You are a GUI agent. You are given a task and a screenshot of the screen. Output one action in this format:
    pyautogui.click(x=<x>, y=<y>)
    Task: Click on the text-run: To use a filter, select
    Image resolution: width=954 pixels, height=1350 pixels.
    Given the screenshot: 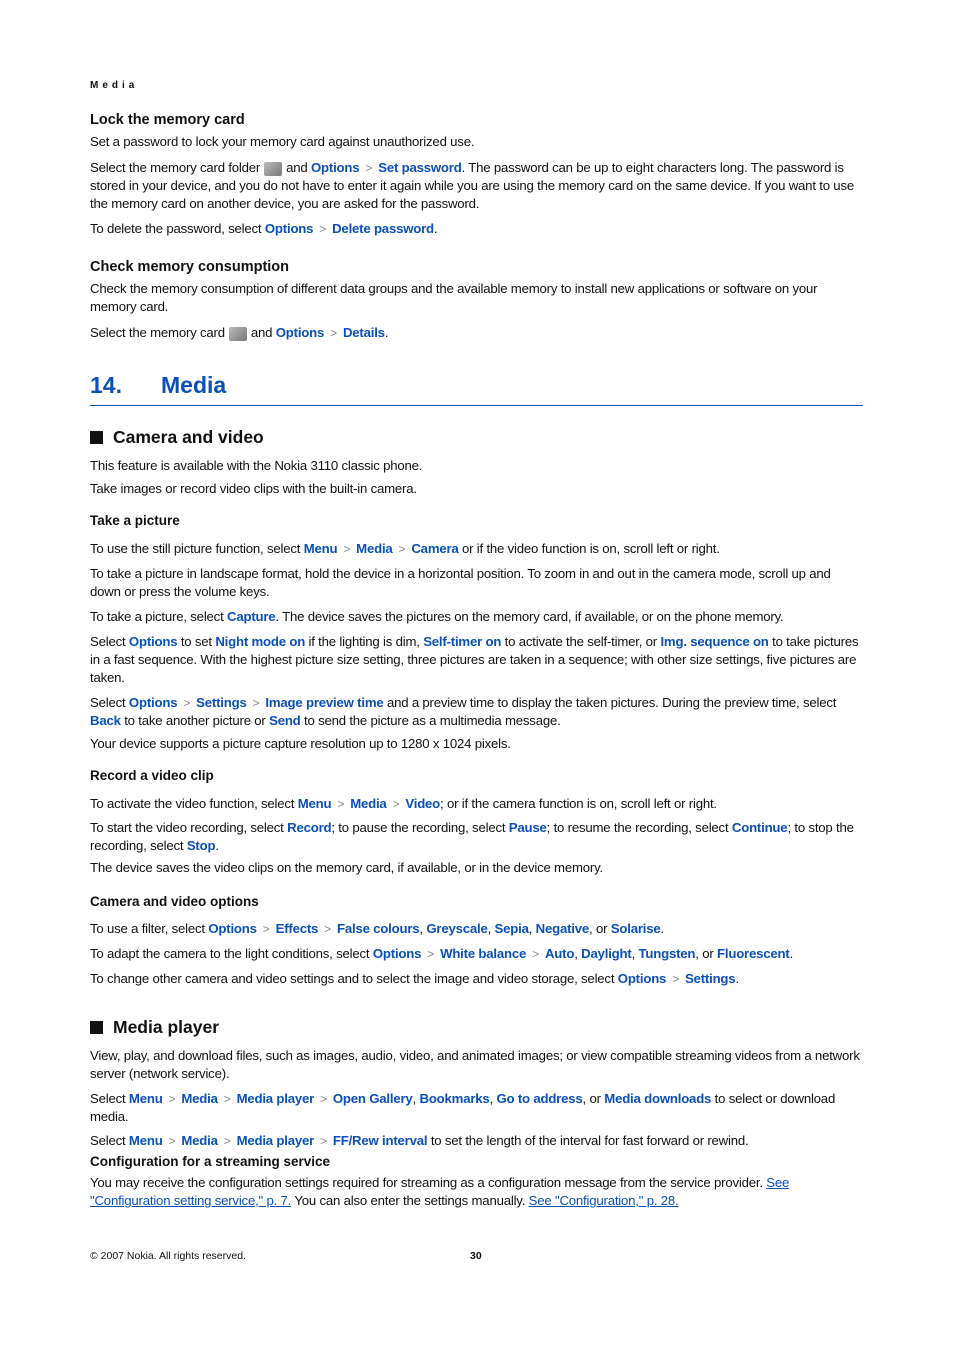 What is the action you would take?
    pyautogui.click(x=147, y=928)
    